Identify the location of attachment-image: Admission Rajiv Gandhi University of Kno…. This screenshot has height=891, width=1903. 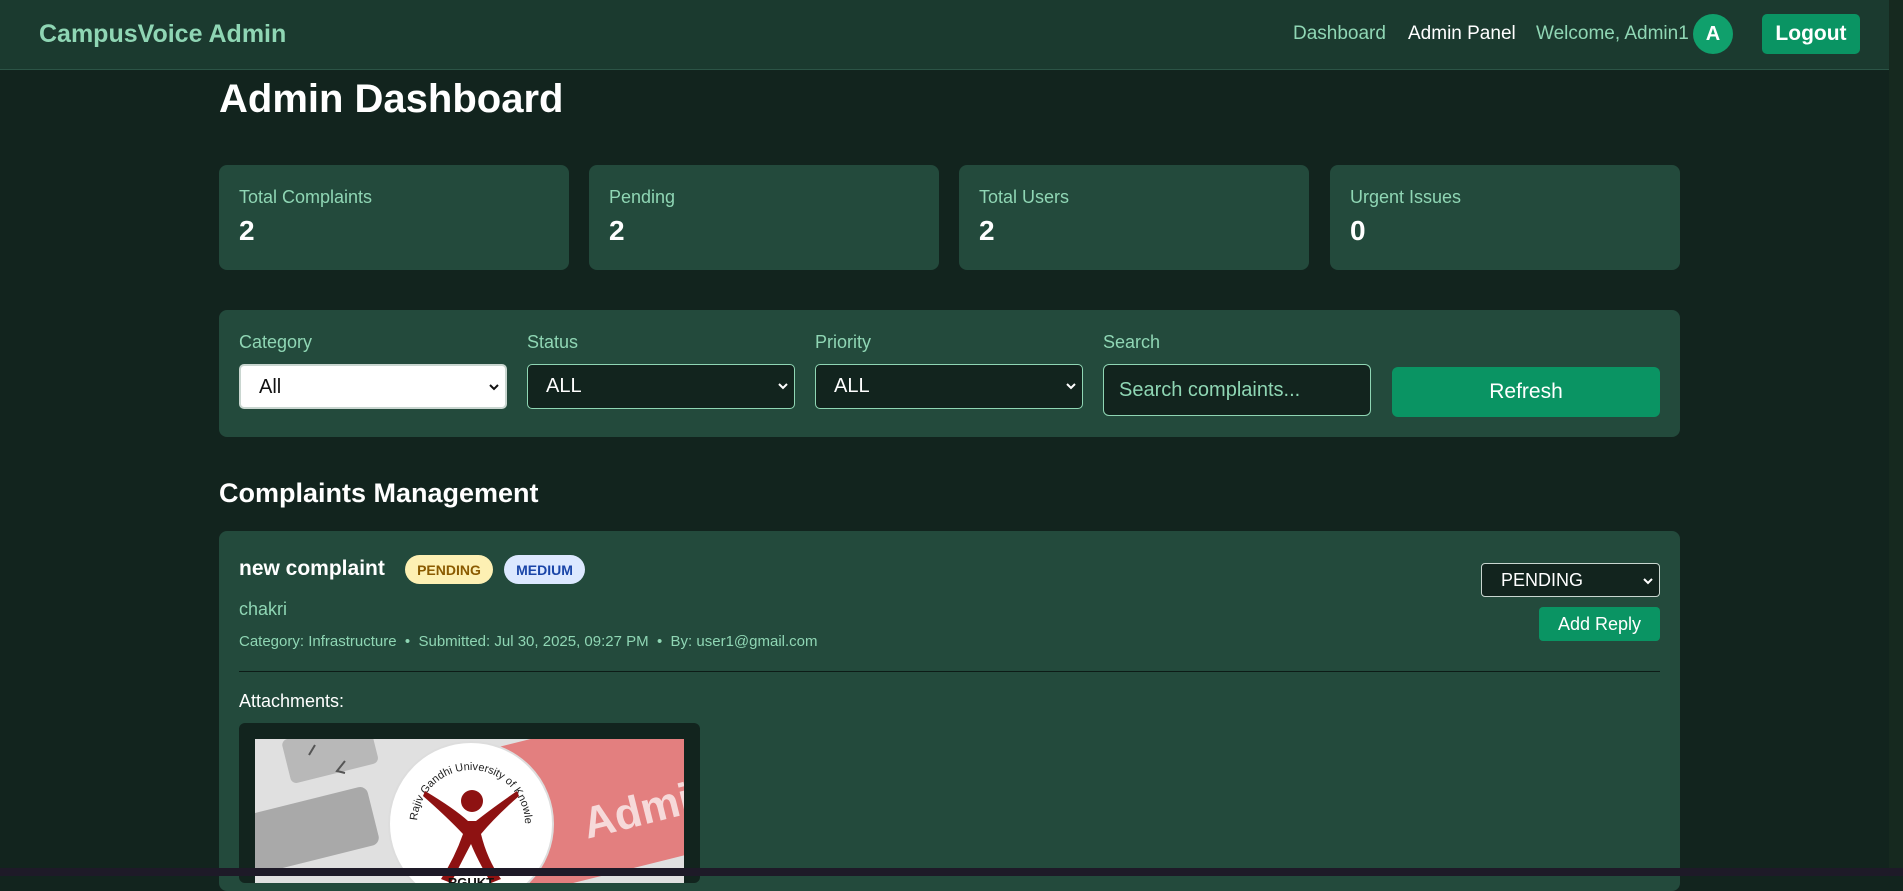
(469, 811).